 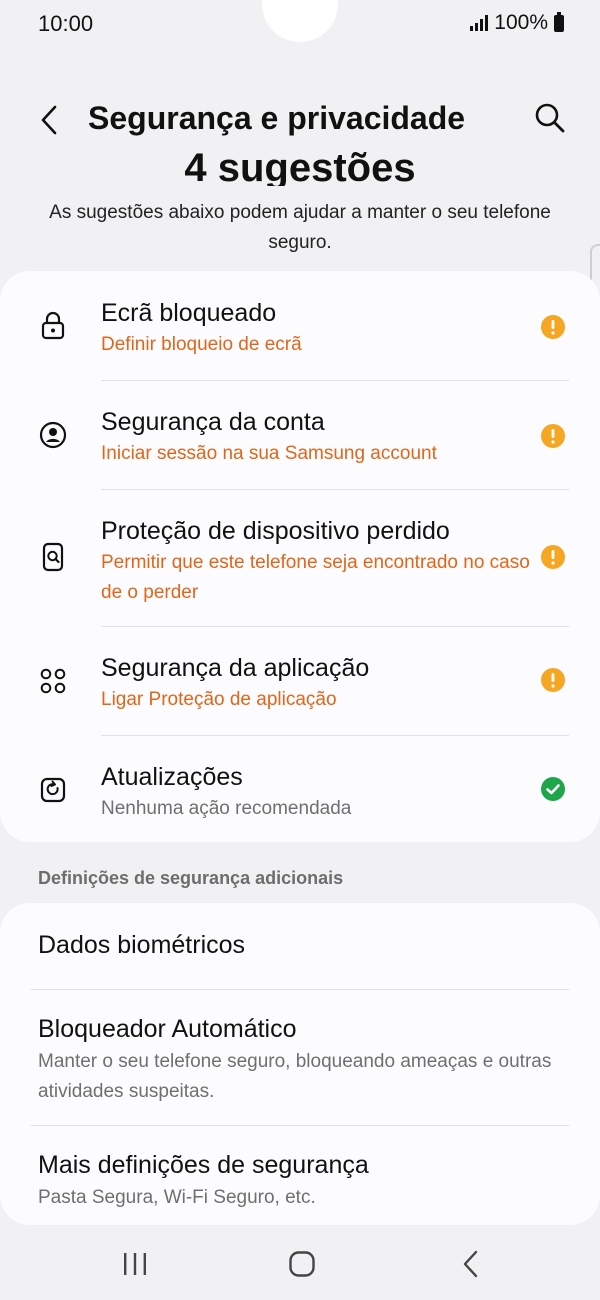 What do you see at coordinates (300, 788) in the screenshot?
I see `suggestion-row-updates: Atualizações Nenhuma ação recomendada` at bounding box center [300, 788].